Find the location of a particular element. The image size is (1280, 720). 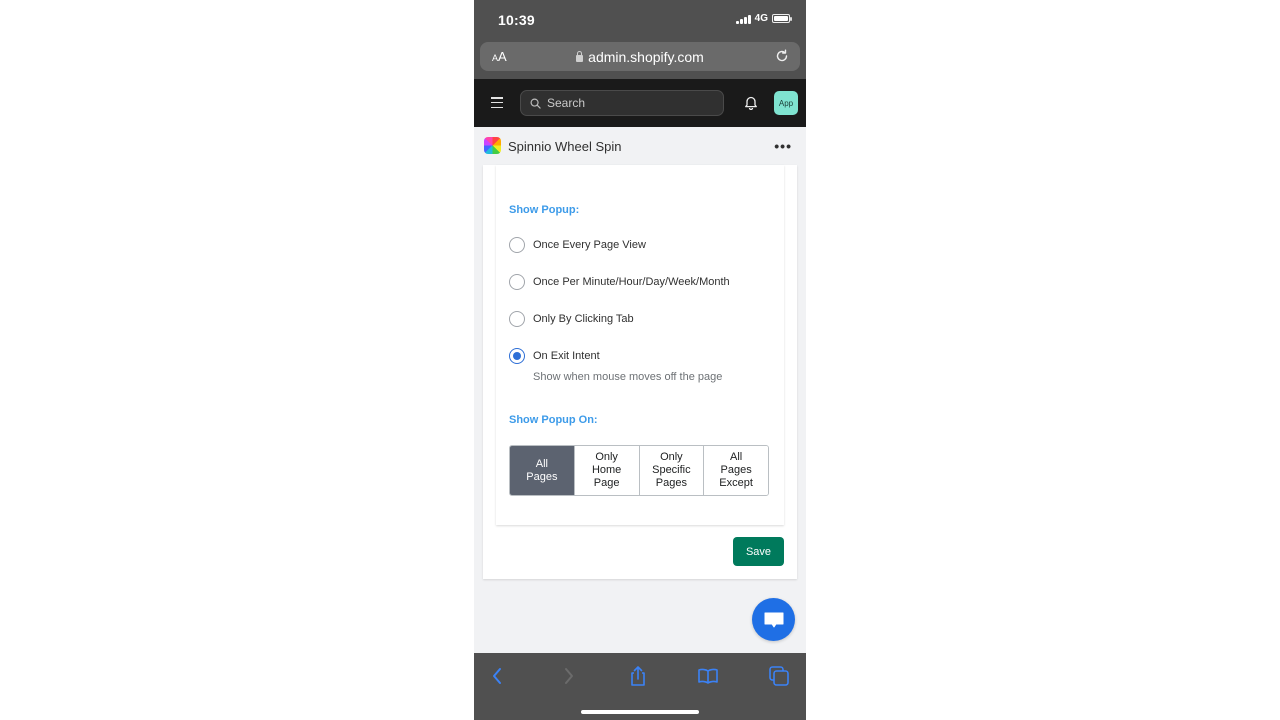

segment-only-specific-pages: Only Specific Pages is located at coordinates (671, 470).